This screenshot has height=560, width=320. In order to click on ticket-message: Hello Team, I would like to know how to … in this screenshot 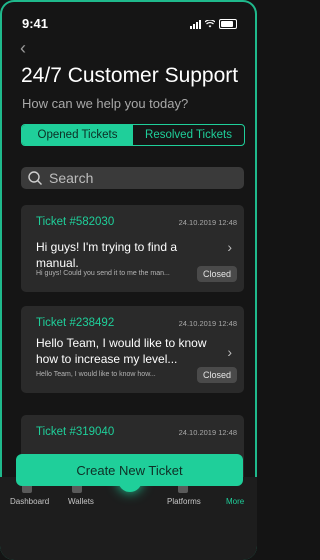, I will do `click(121, 351)`.